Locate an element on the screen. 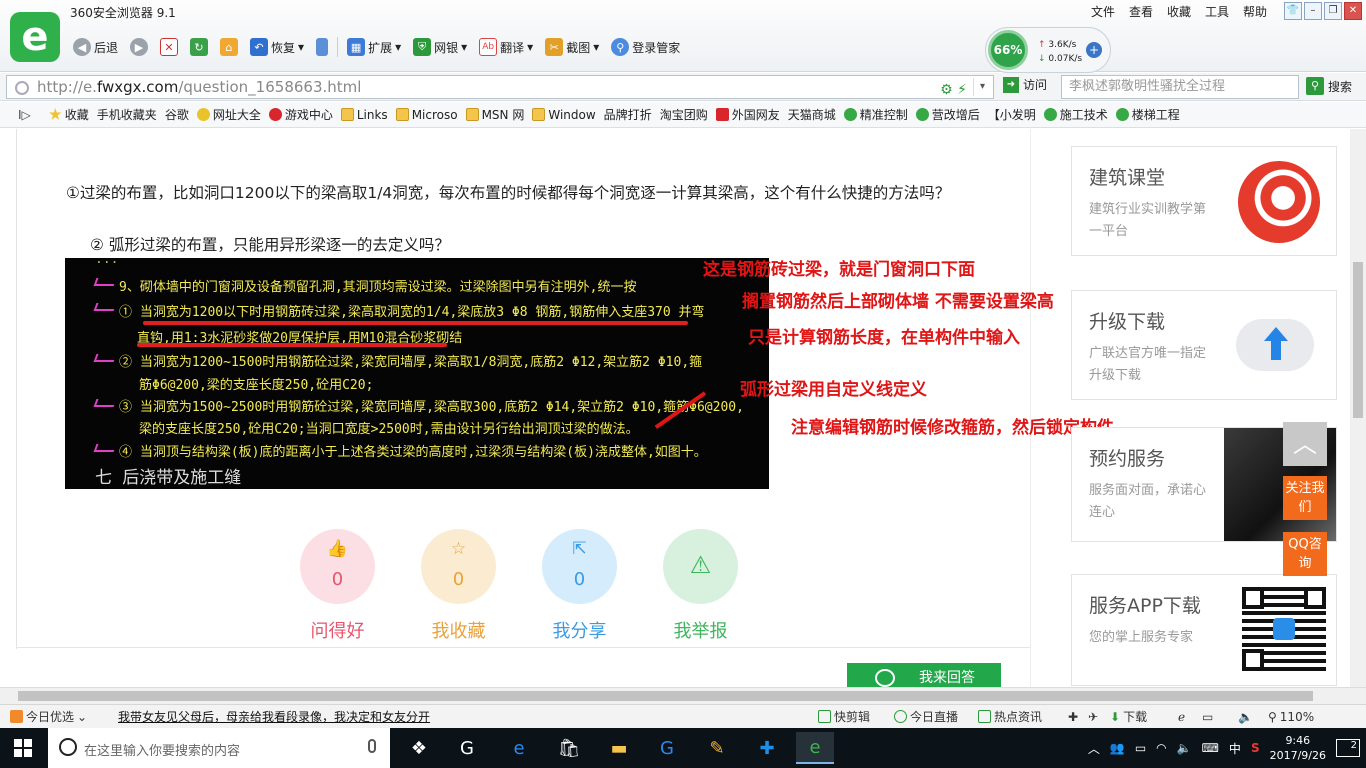 This screenshot has height=768, width=1366. app-plus-icon: ✚ is located at coordinates (767, 748).